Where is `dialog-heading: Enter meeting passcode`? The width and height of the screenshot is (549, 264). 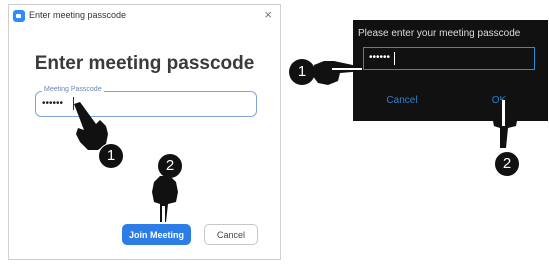 dialog-heading: Enter meeting passcode is located at coordinates (144, 63).